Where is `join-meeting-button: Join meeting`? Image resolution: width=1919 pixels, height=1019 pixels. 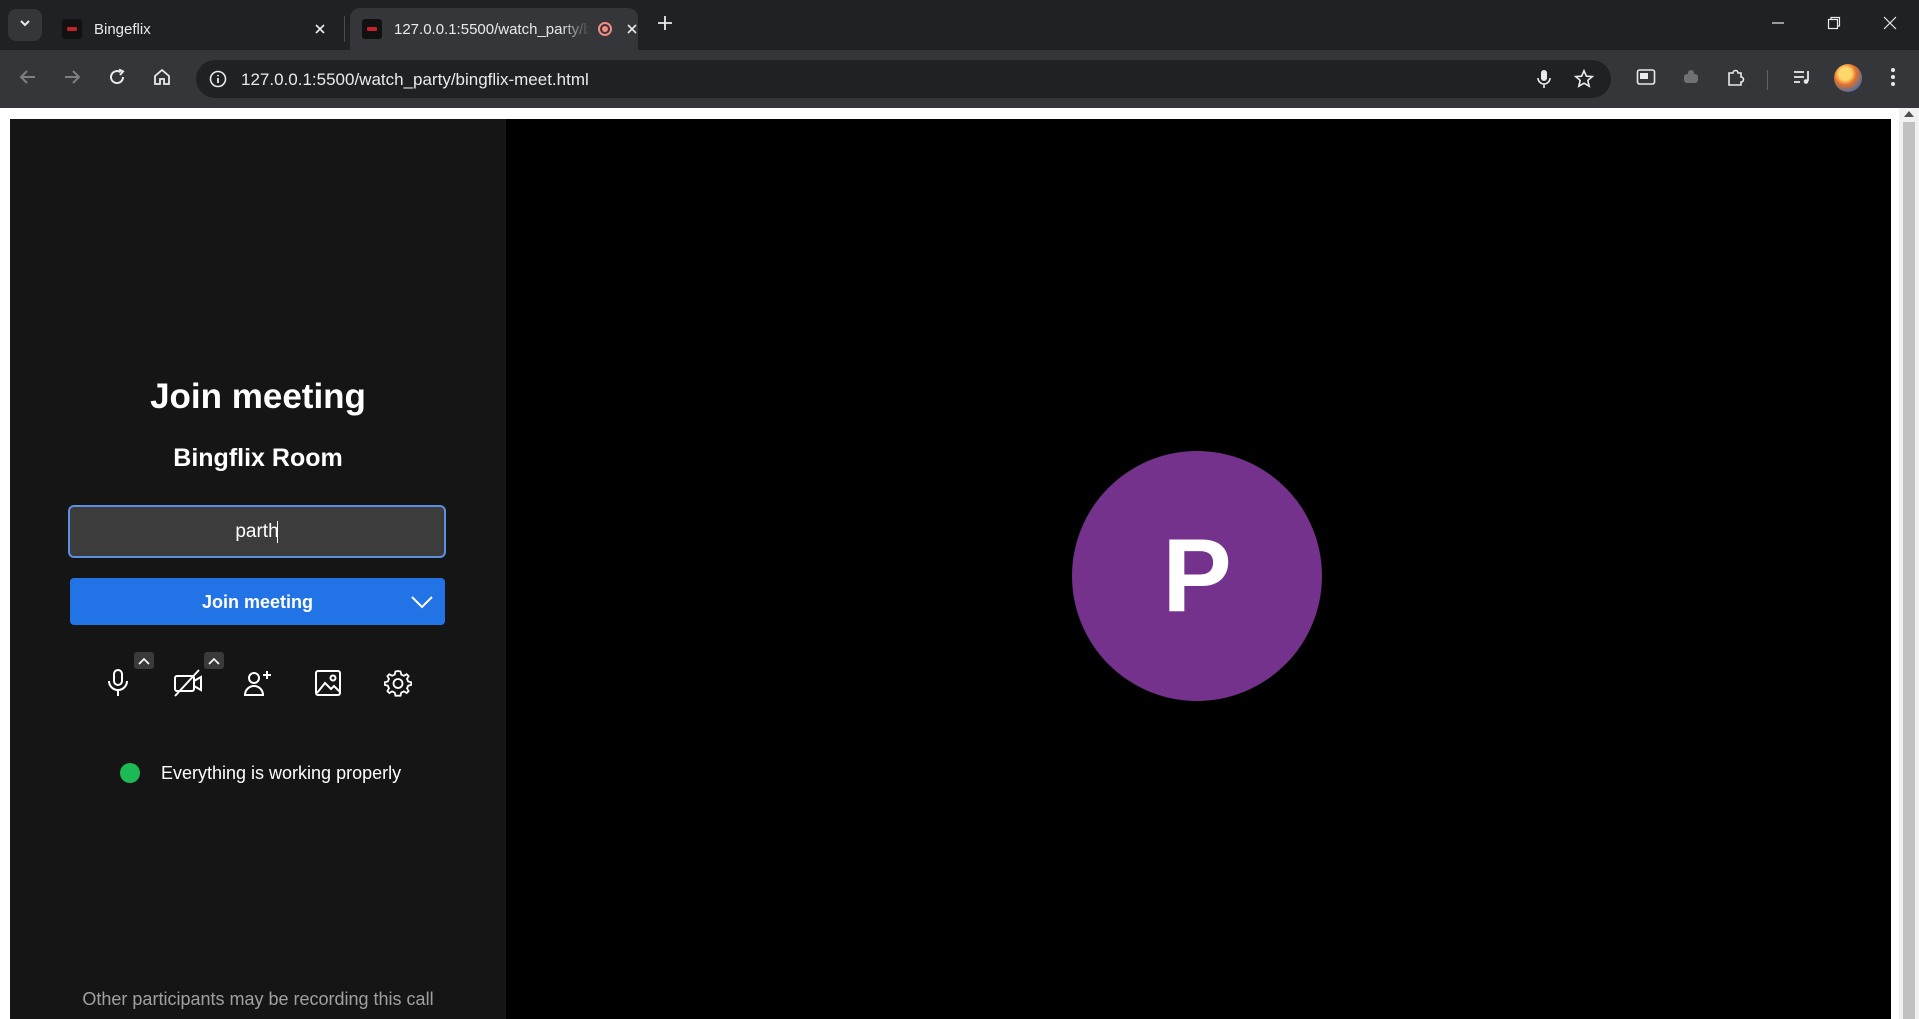 join-meeting-button: Join meeting is located at coordinates (257, 601).